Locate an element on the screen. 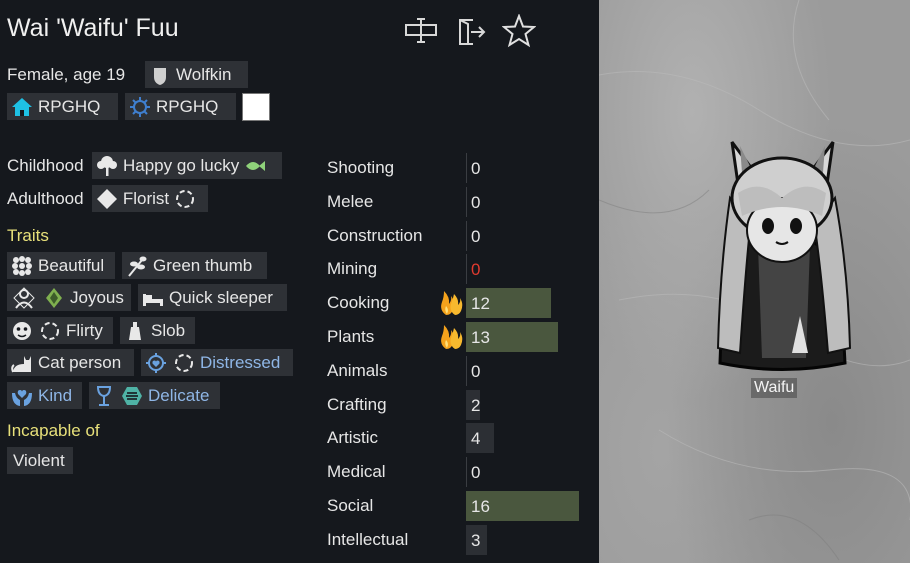 Image resolution: width=910 pixels, height=563 pixels. banish-icon is located at coordinates (470, 31).